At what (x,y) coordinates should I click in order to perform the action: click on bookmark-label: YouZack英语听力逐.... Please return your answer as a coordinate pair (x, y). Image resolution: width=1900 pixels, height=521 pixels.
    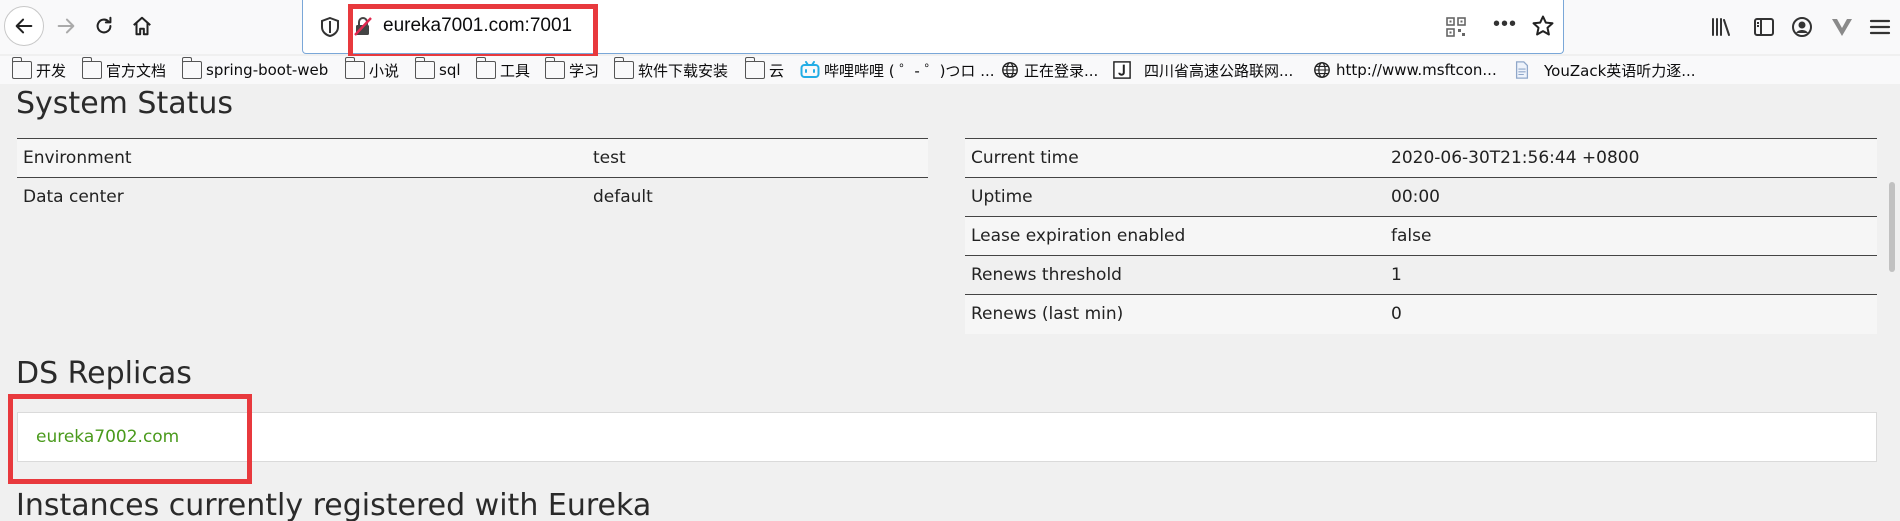
    Looking at the image, I should click on (1620, 70).